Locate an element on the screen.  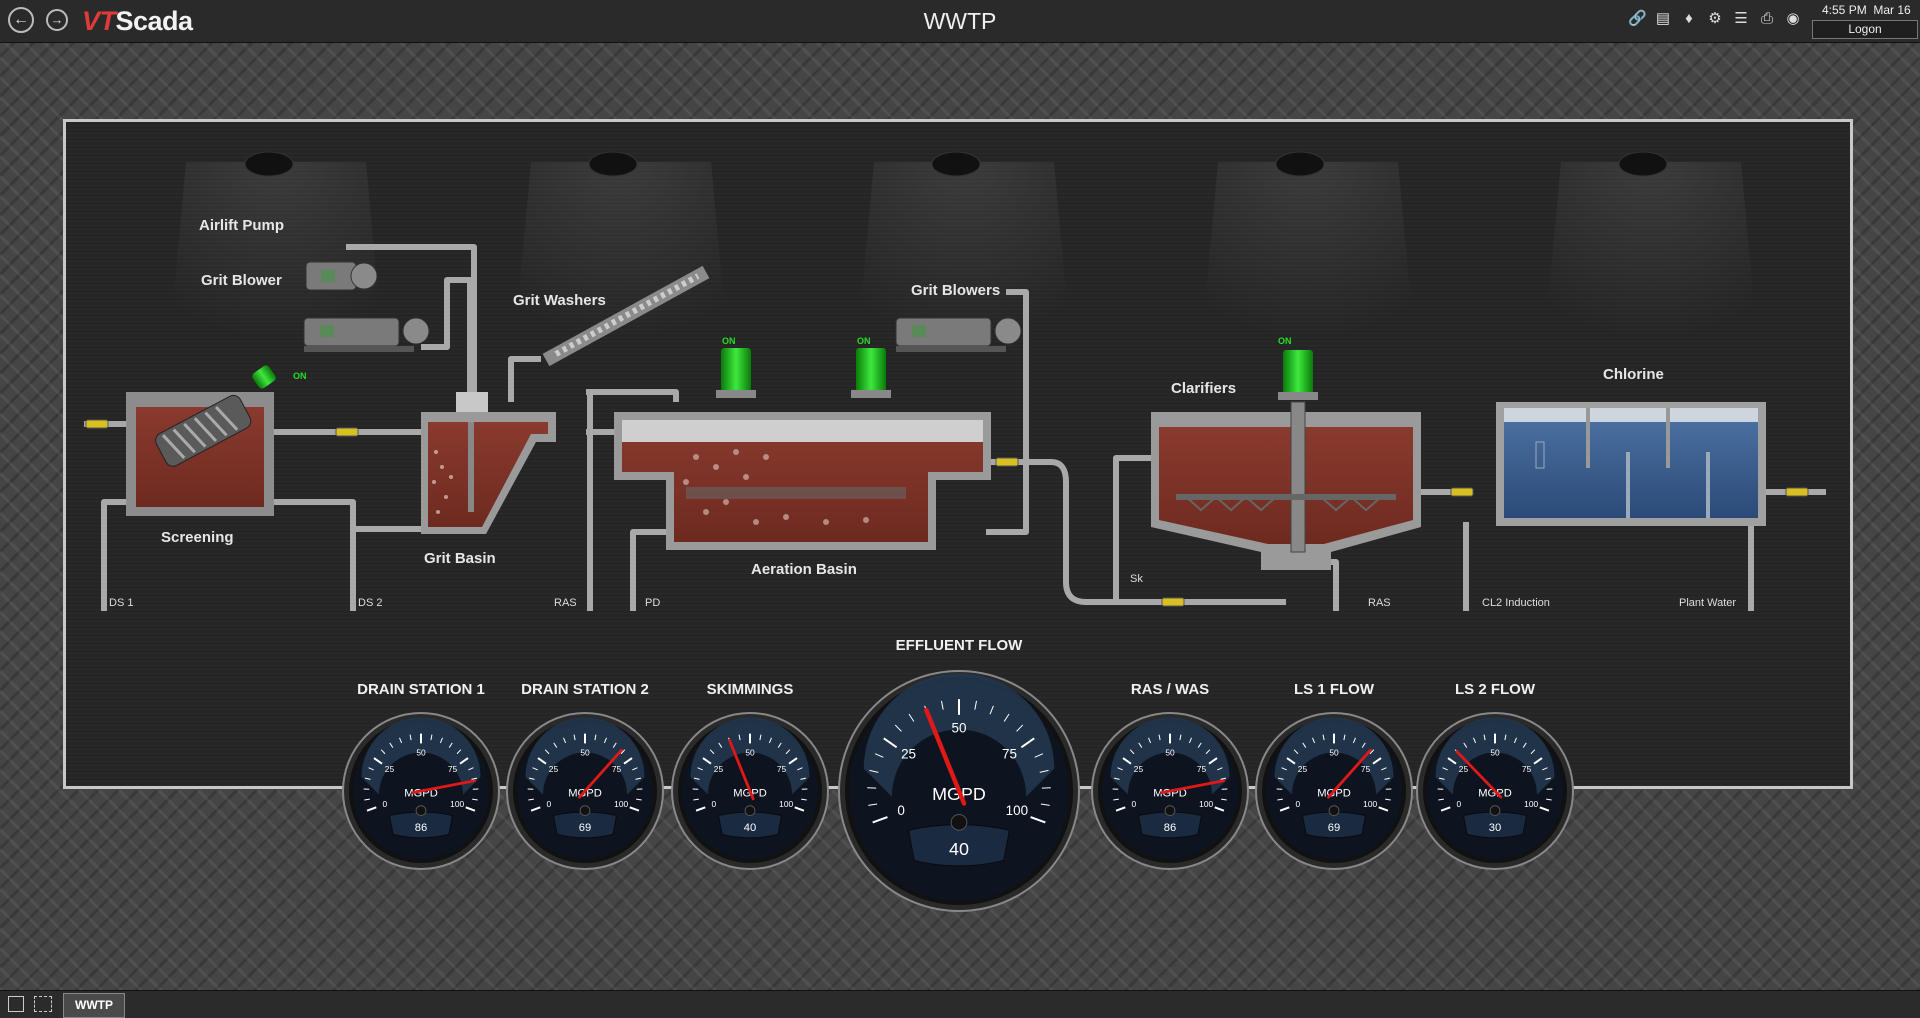
aeration-motor-1-status: ON is located at coordinates (729, 341).